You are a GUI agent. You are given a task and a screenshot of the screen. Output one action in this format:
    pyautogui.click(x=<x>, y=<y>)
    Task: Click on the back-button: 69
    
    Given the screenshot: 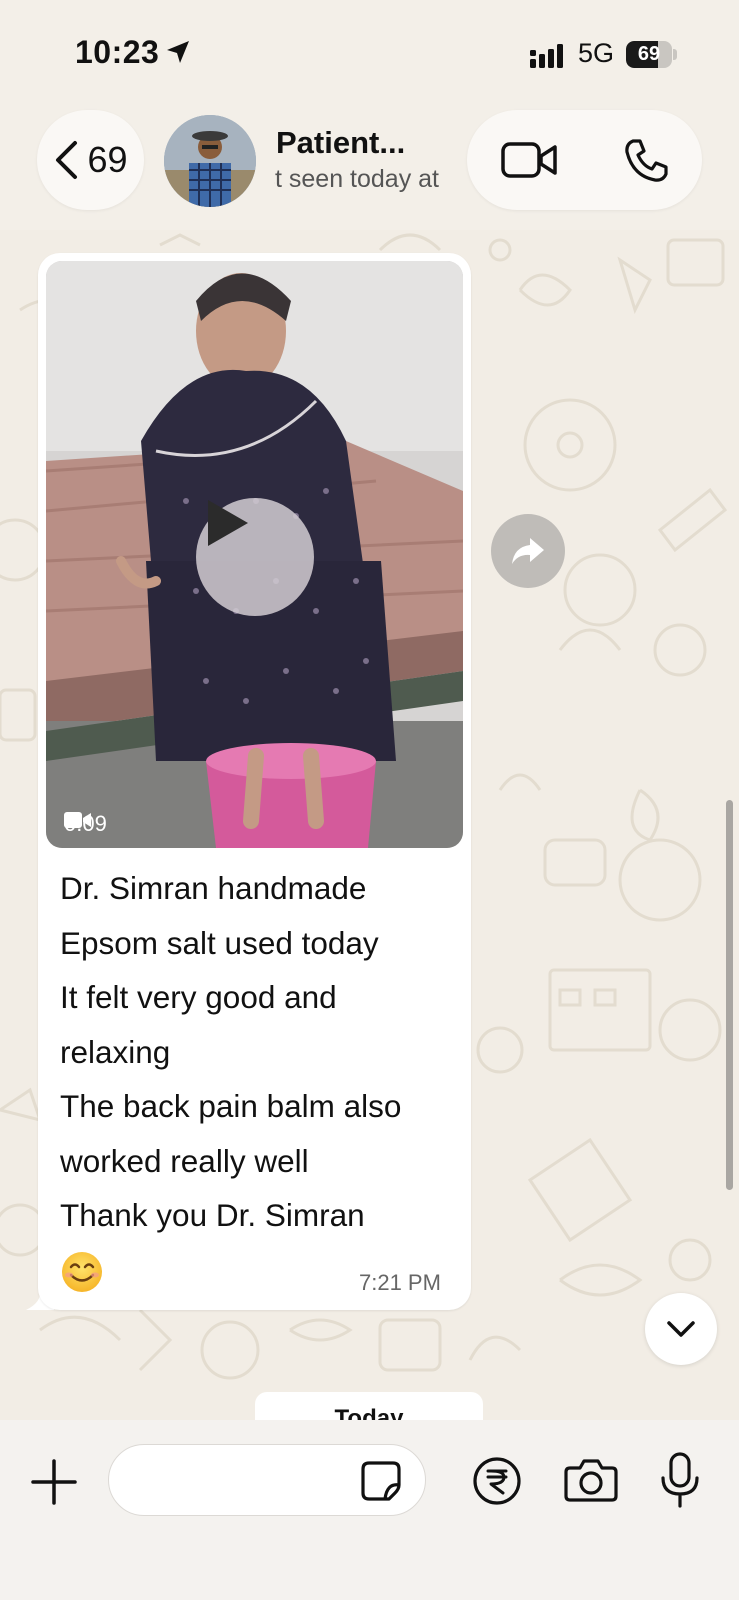 What is the action you would take?
    pyautogui.click(x=90, y=160)
    